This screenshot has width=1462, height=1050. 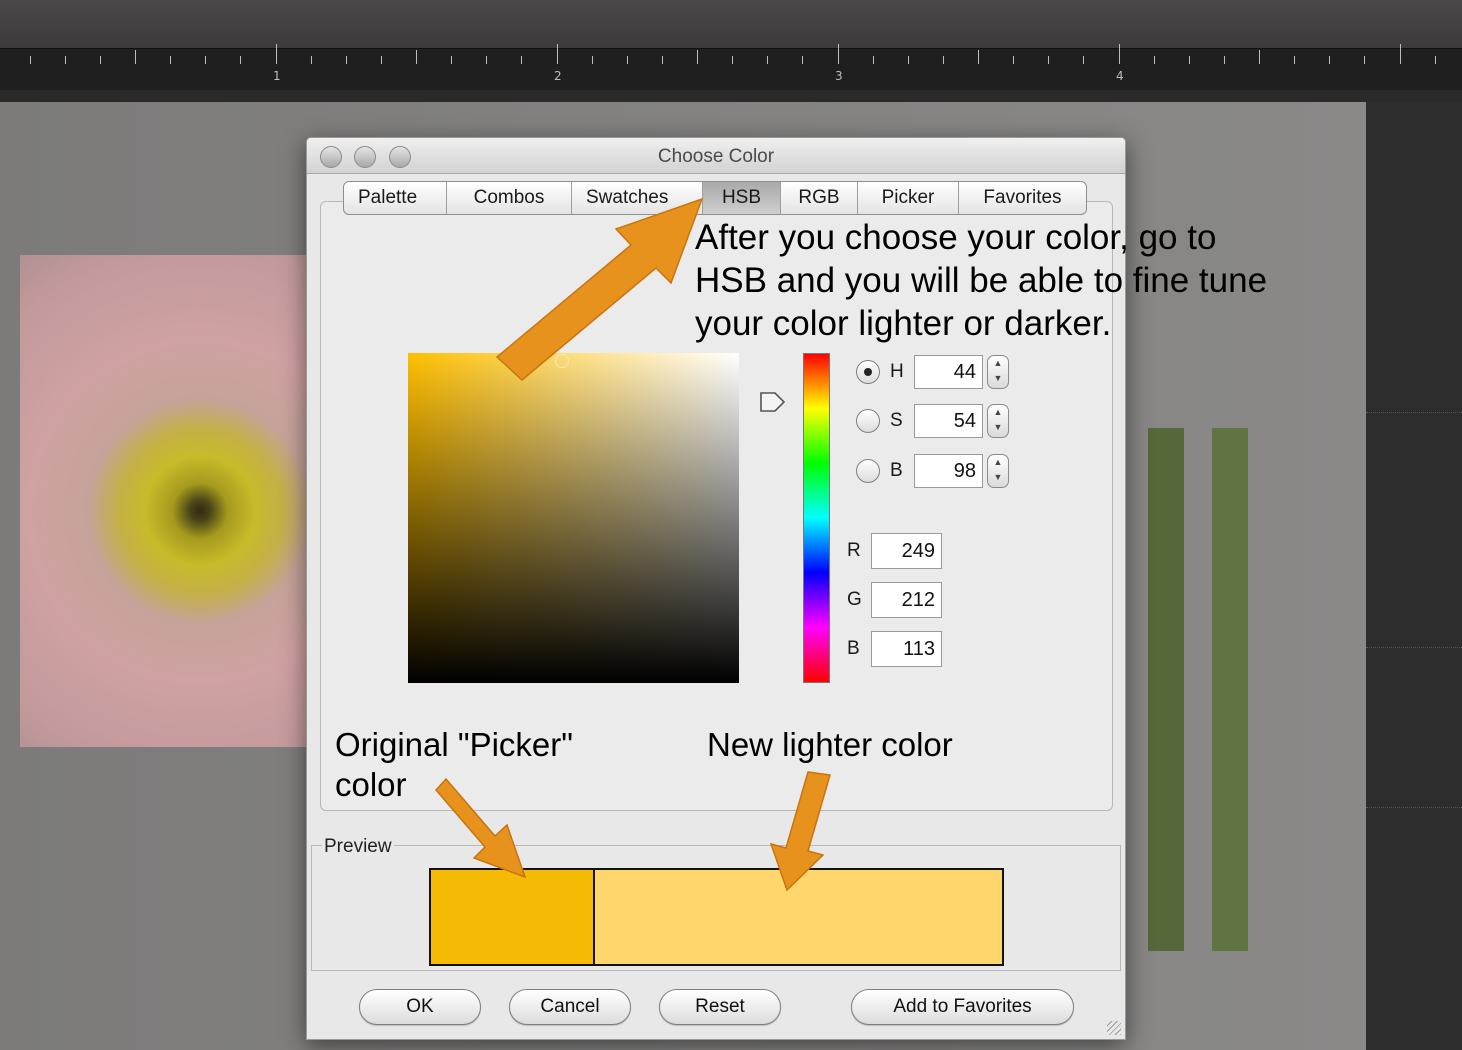 I want to click on brightness-row: B 98 ▲ ▼, so click(x=932, y=471).